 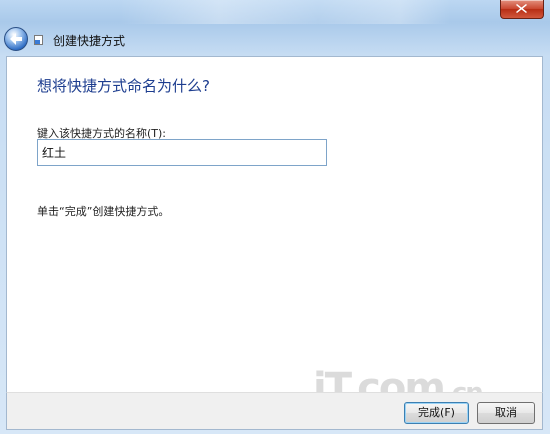 I want to click on back-arrow-icon, so click(x=16, y=39).